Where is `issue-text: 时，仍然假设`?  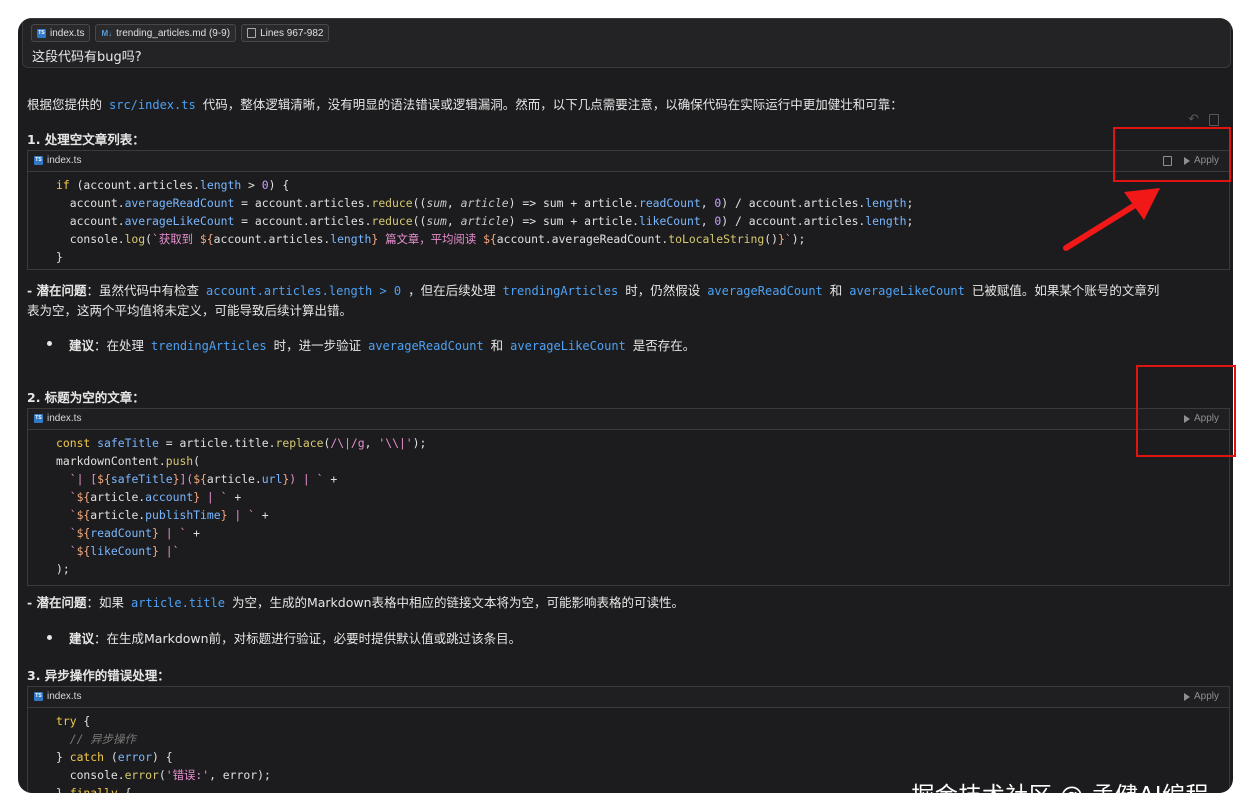
issue-text: 时，仍然假设 is located at coordinates (663, 290).